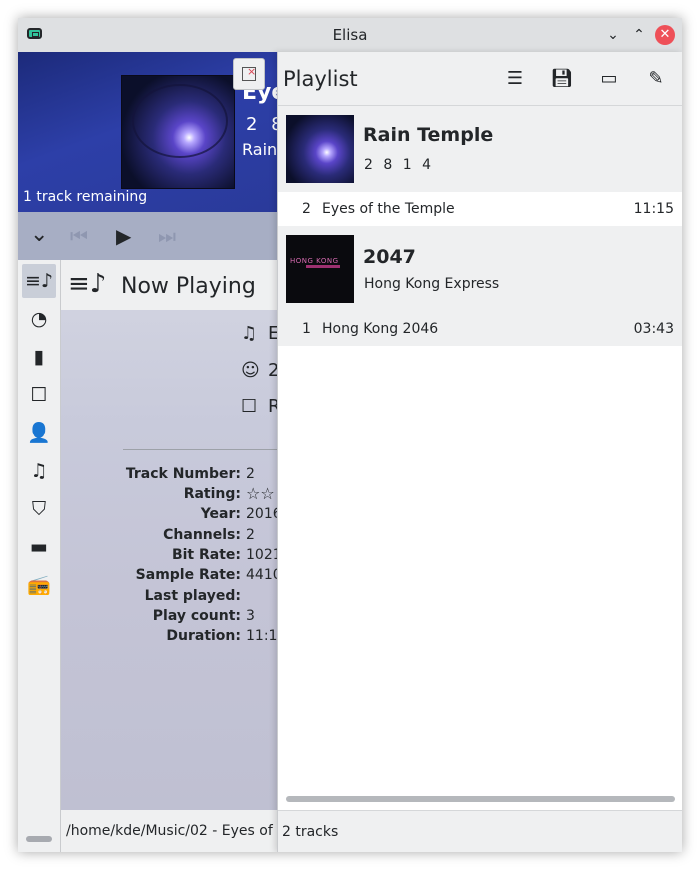  Describe the element at coordinates (432, 284) in the screenshot. I see `group-artist: Hong Kong Express` at that location.